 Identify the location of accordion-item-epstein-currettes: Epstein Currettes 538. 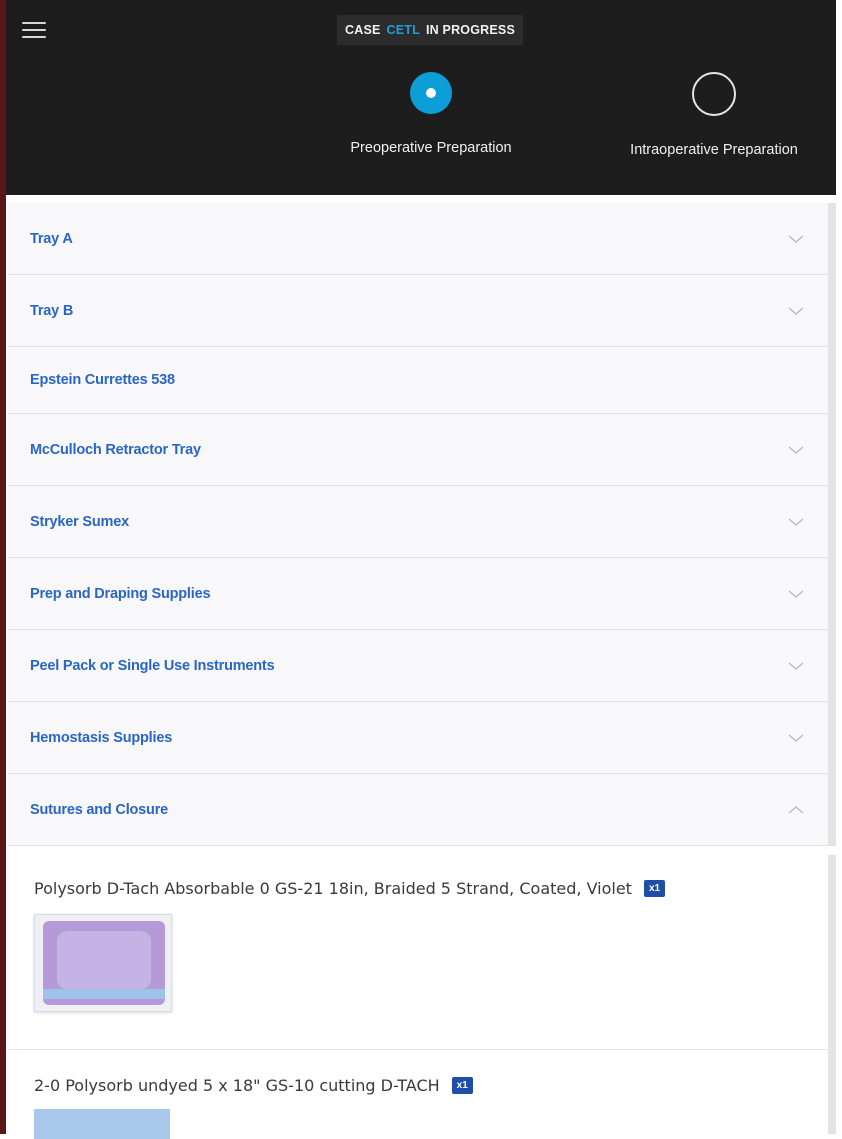
(418, 380).